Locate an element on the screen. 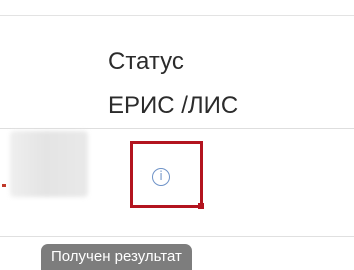  column-header-line-2: ЕРИС /ЛИС is located at coordinates (173, 105).